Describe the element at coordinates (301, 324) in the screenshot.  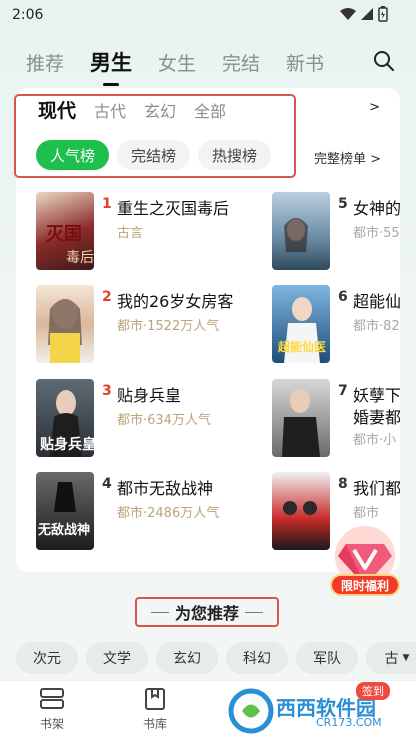
I see `book-cover: 超能仙医` at that location.